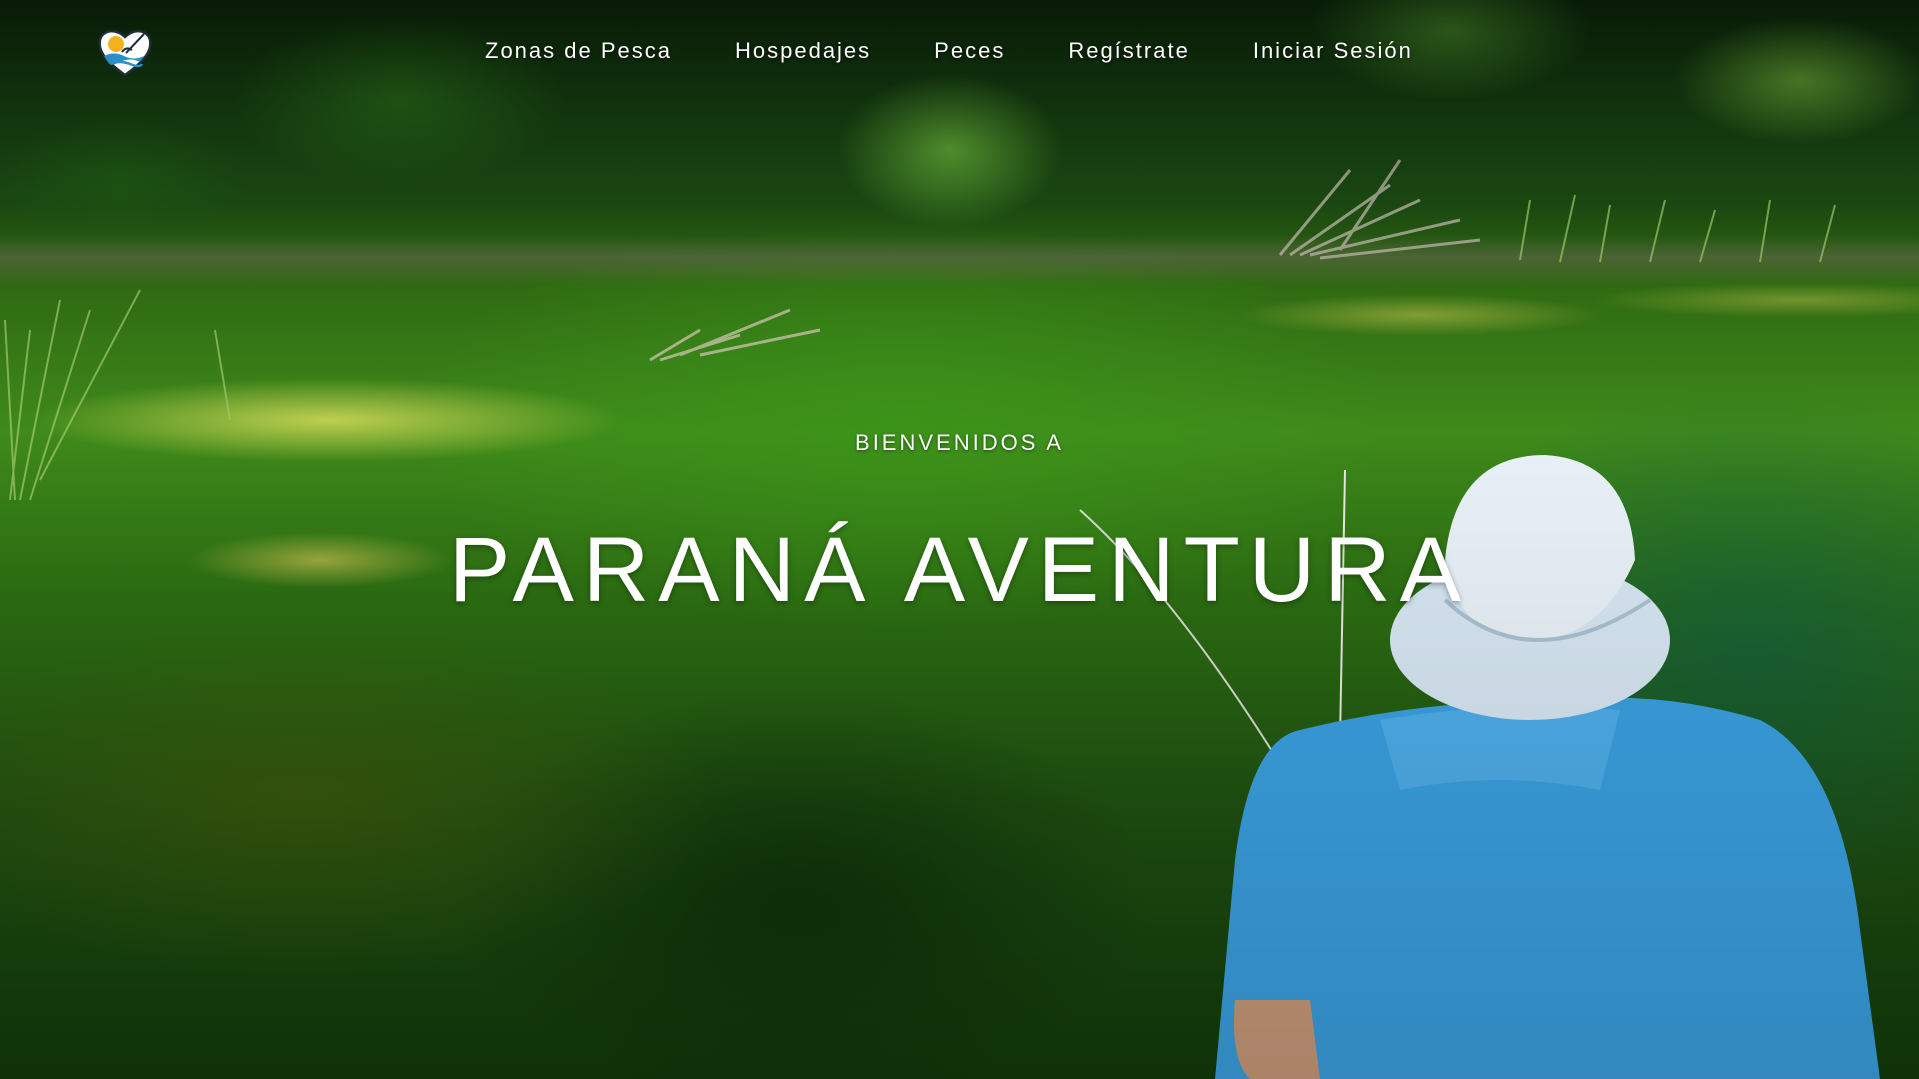 This screenshot has width=1919, height=1079. Describe the element at coordinates (578, 51) in the screenshot. I see `nav-link-zonas-de-pesca: Zonas de Pesca` at that location.